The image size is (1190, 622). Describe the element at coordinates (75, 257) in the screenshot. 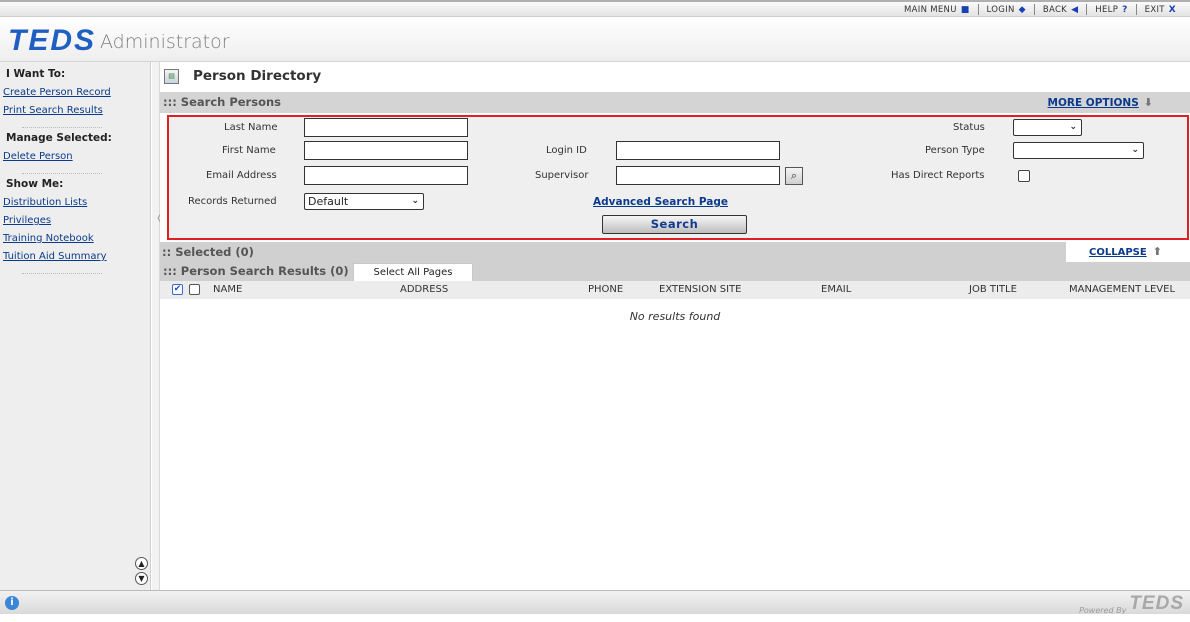

I see `tuition-aid-summary-link: Tuition Aid Summary` at that location.